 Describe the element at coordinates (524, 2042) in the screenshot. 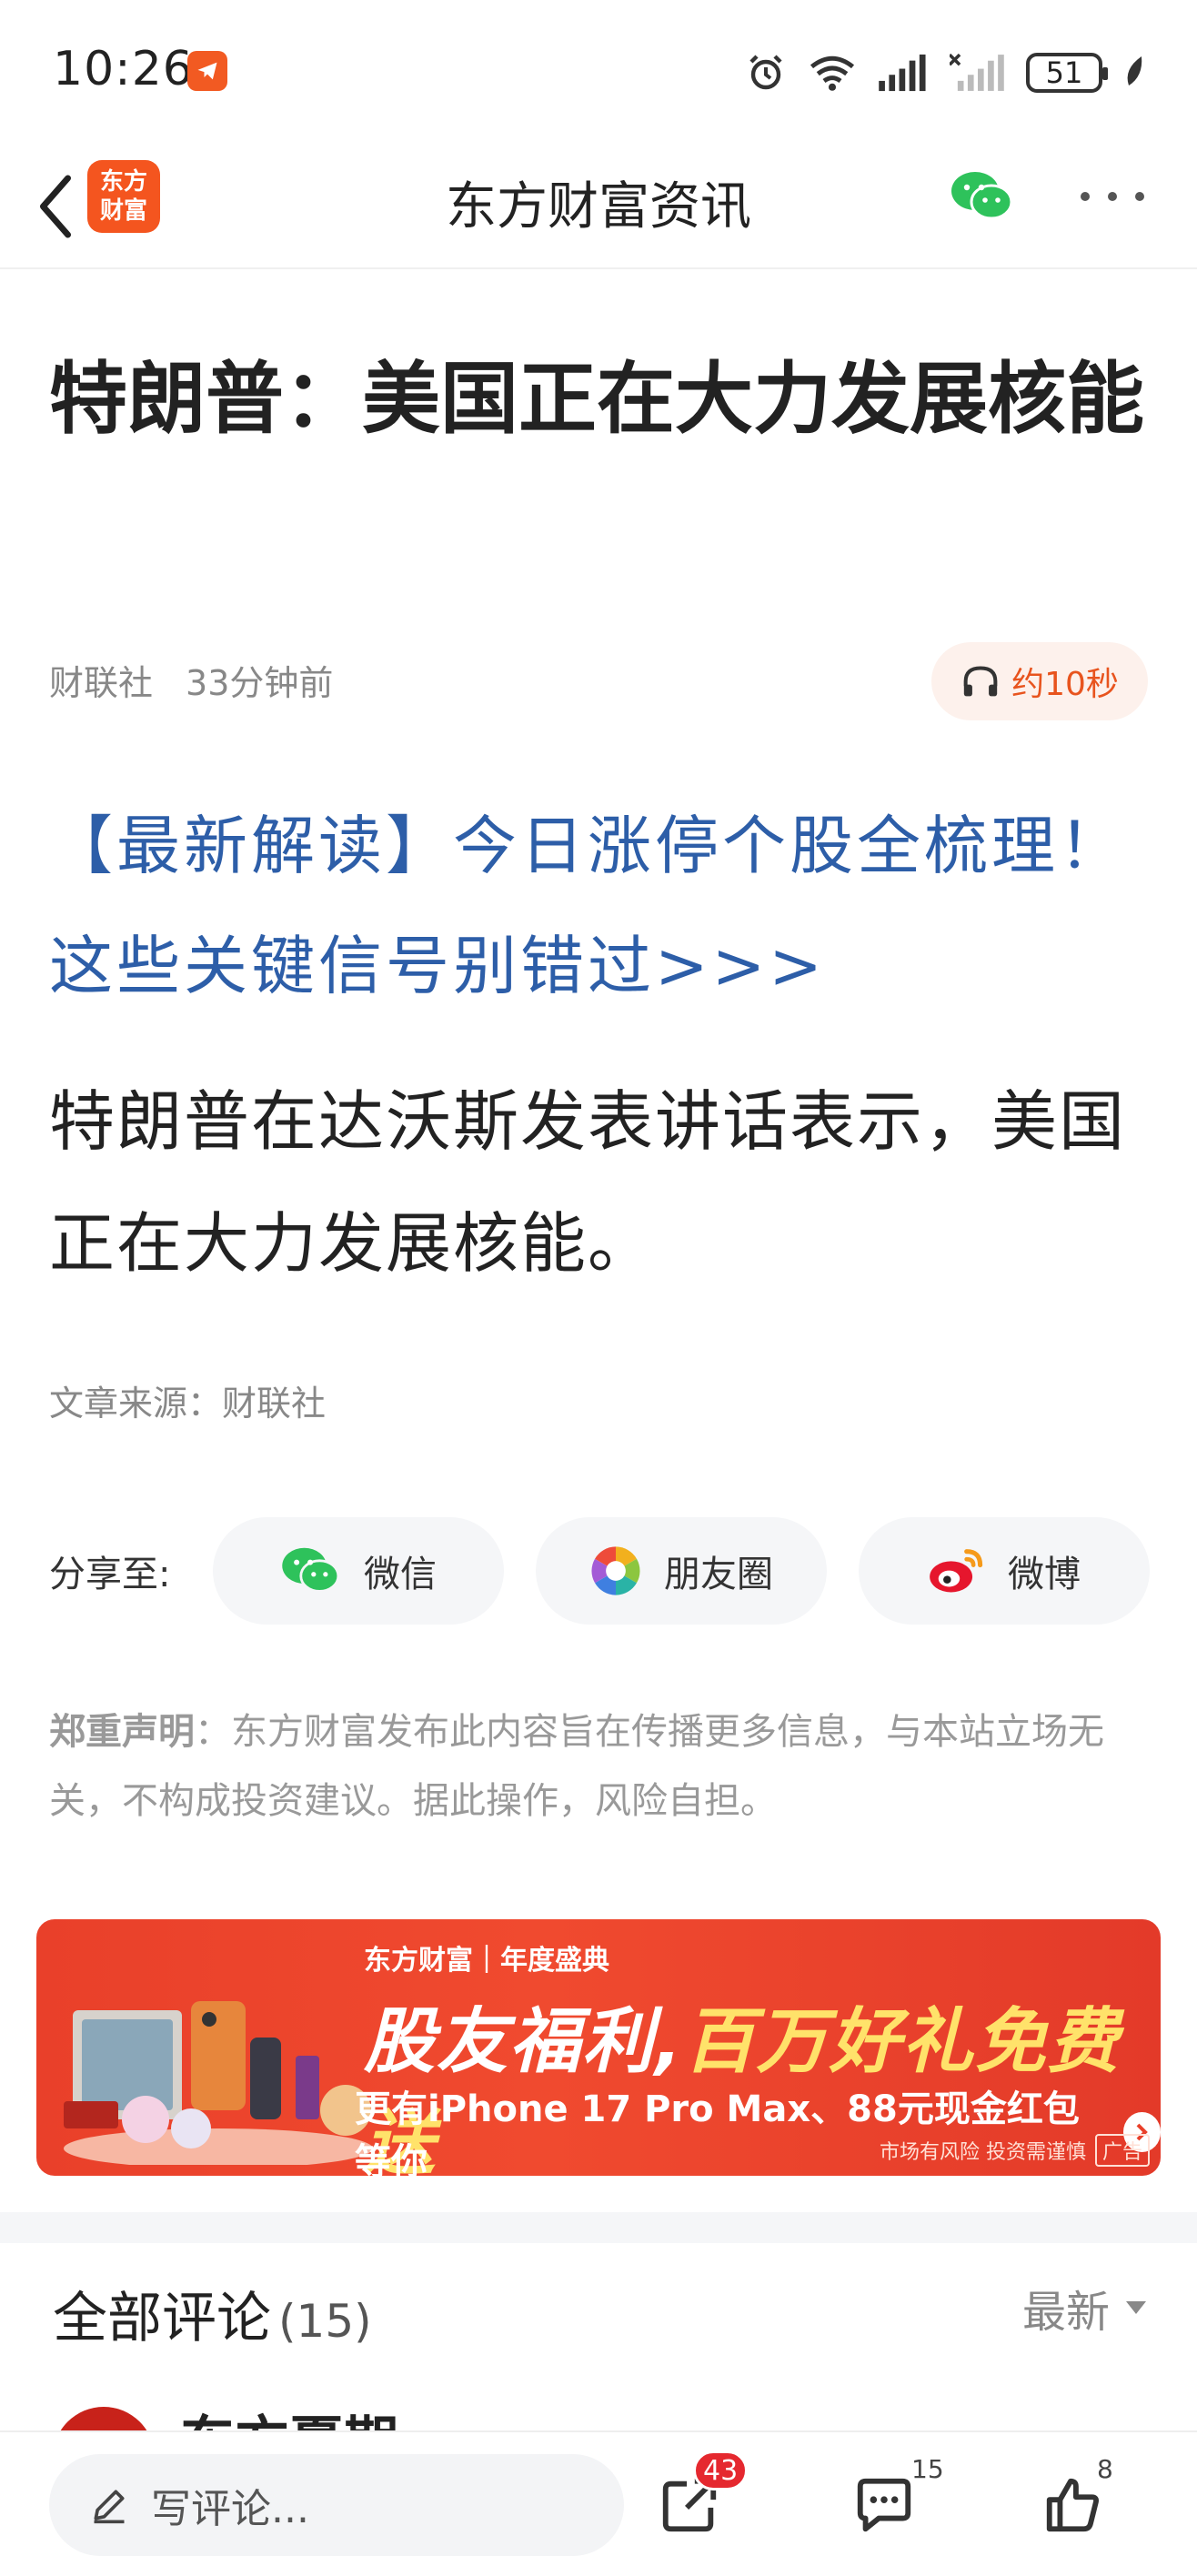

I see `ad-headline-white: 股友福利,` at that location.